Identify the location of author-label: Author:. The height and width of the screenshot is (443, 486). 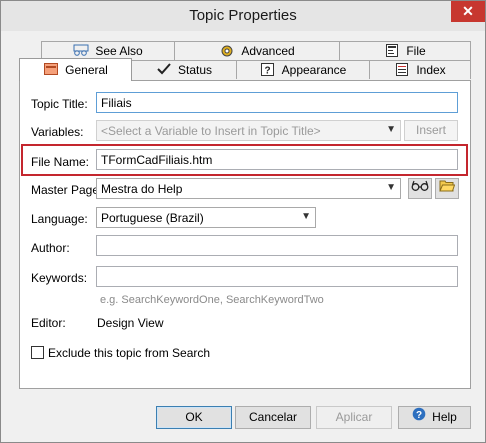
(50, 248).